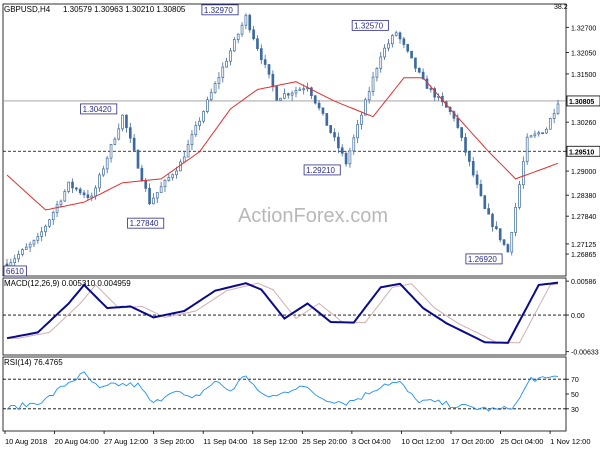  Describe the element at coordinates (15, 271) in the screenshot. I see `price-annotation-label: 6610` at that location.